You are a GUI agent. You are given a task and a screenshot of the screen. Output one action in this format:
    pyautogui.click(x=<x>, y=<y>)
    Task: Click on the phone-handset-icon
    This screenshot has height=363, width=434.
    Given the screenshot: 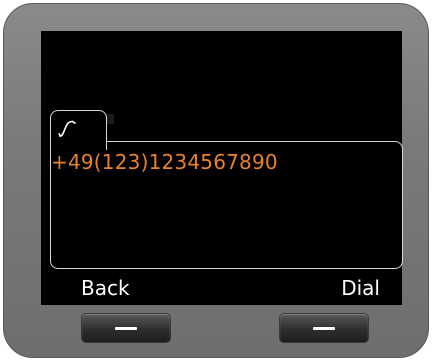 What is the action you would take?
    pyautogui.click(x=67, y=128)
    